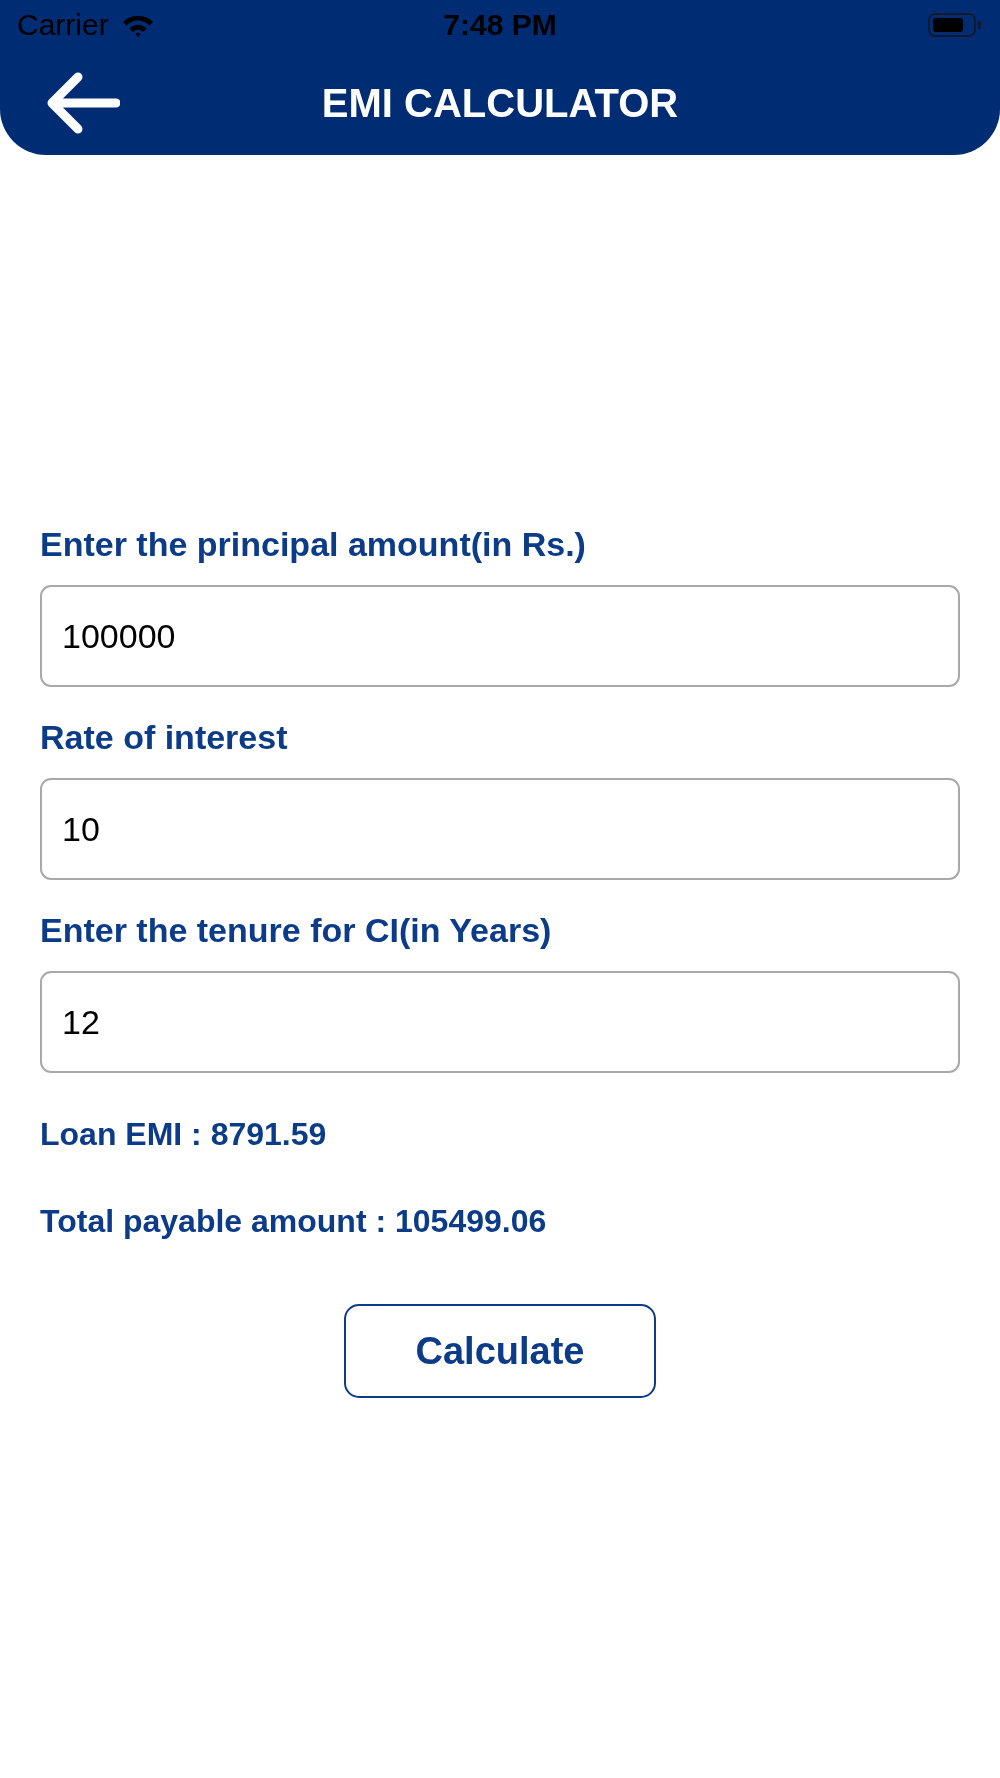  I want to click on carrier-text: Carrier, so click(63, 25).